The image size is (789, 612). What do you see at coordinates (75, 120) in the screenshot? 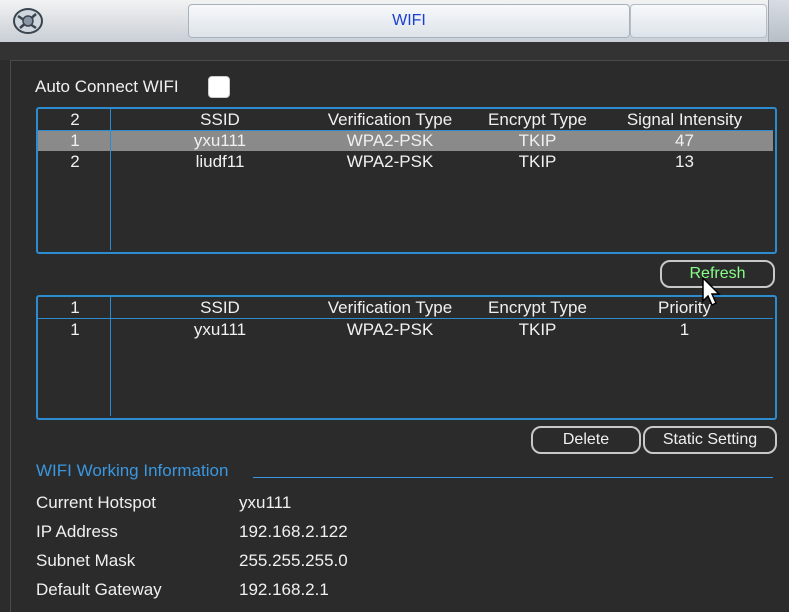
I see `table-header: 2` at bounding box center [75, 120].